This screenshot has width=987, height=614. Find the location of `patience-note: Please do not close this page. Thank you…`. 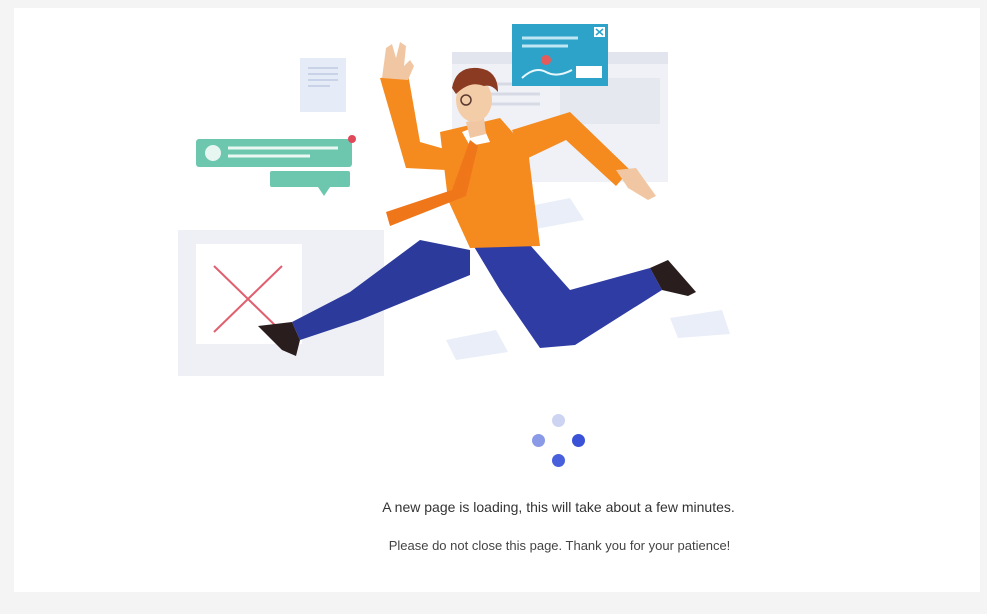

patience-note: Please do not close this page. Thank you… is located at coordinates (559, 545).